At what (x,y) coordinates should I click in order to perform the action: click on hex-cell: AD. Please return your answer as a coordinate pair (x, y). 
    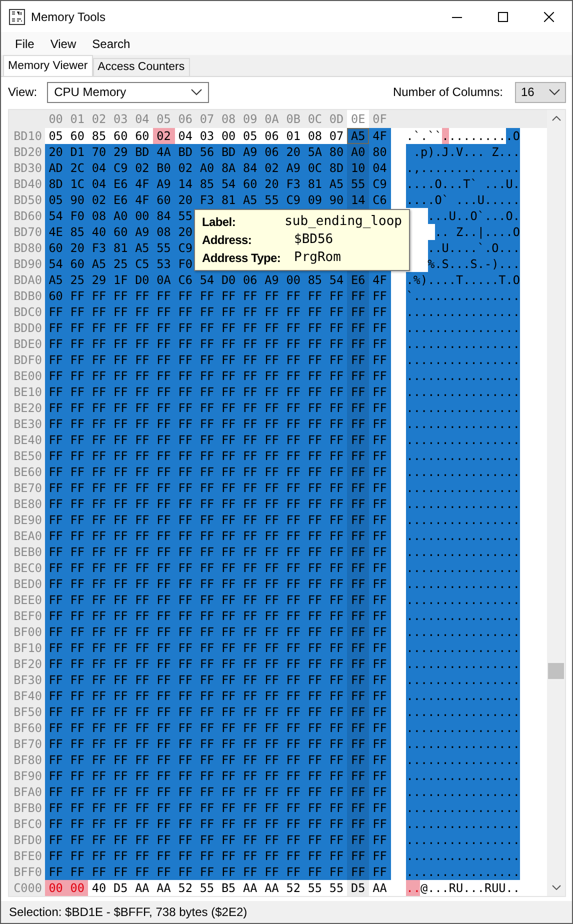
    Looking at the image, I should click on (56, 168).